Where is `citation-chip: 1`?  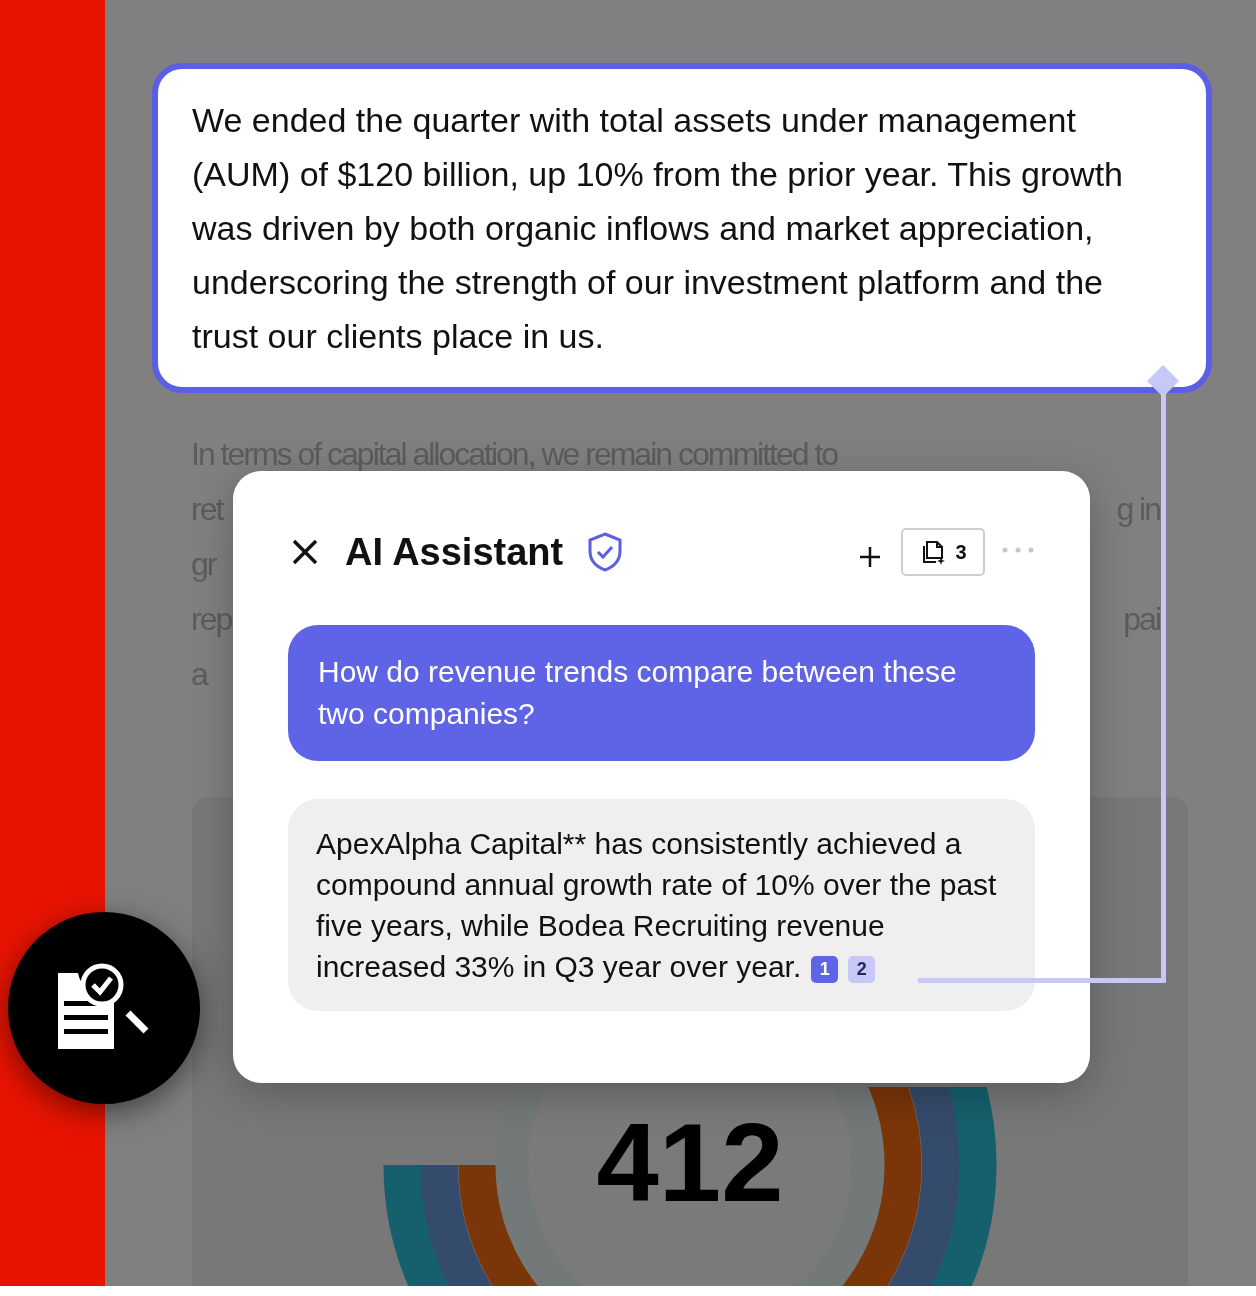
citation-chip: 1 is located at coordinates (825, 969).